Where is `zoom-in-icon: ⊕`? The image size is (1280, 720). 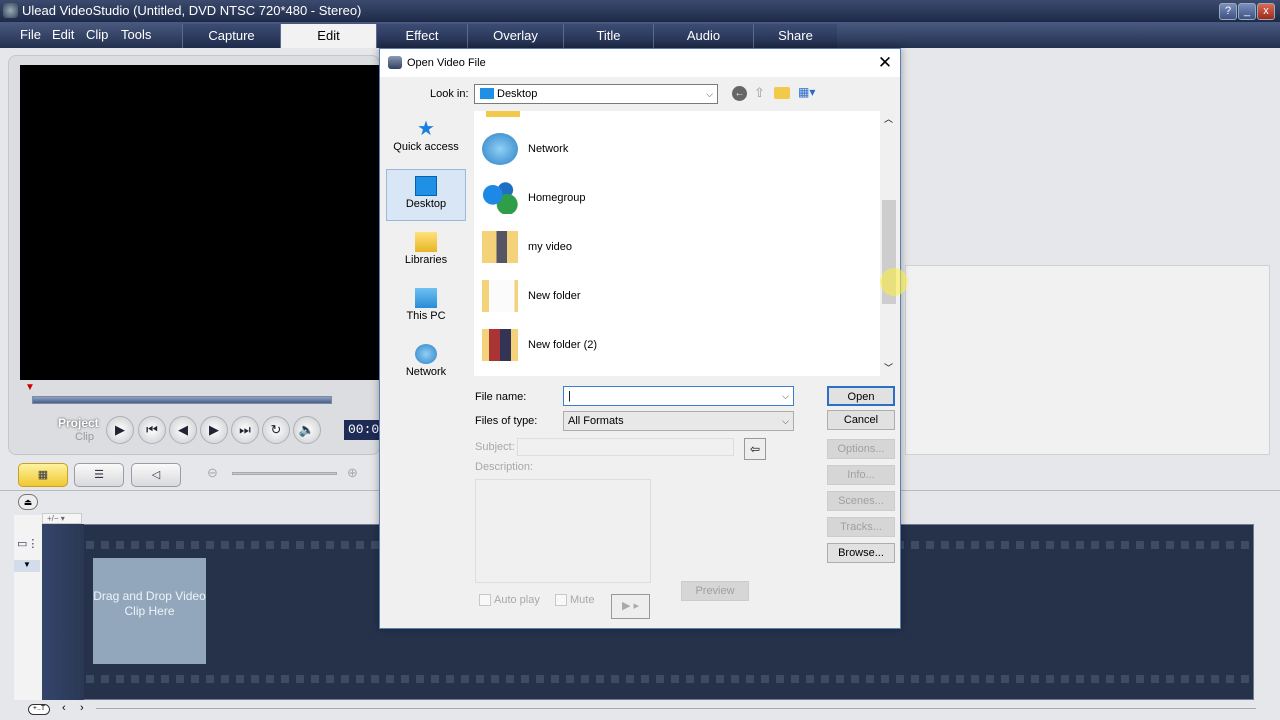
zoom-in-icon: ⊕ is located at coordinates (352, 473).